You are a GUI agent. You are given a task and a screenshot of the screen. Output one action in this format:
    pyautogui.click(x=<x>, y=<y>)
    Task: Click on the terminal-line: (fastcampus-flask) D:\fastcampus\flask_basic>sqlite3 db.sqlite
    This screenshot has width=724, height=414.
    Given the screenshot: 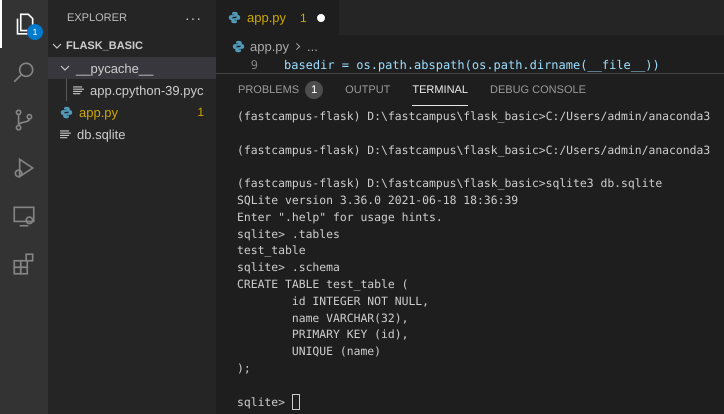 What is the action you would take?
    pyautogui.click(x=450, y=183)
    